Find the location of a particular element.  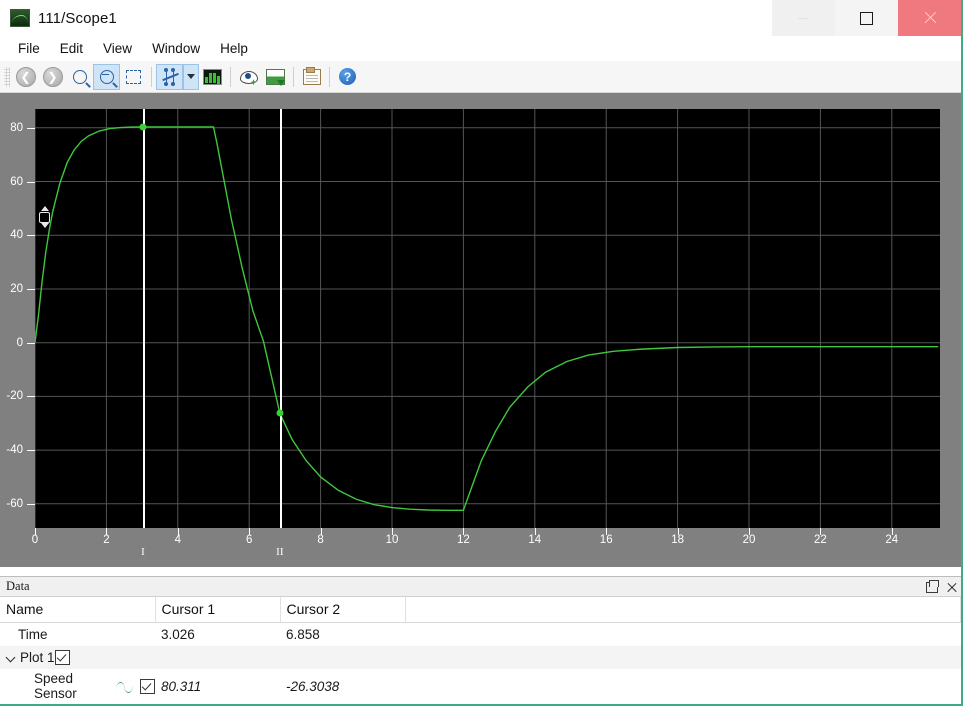

row-name-cell: Speed Sensor is located at coordinates (77, 686).